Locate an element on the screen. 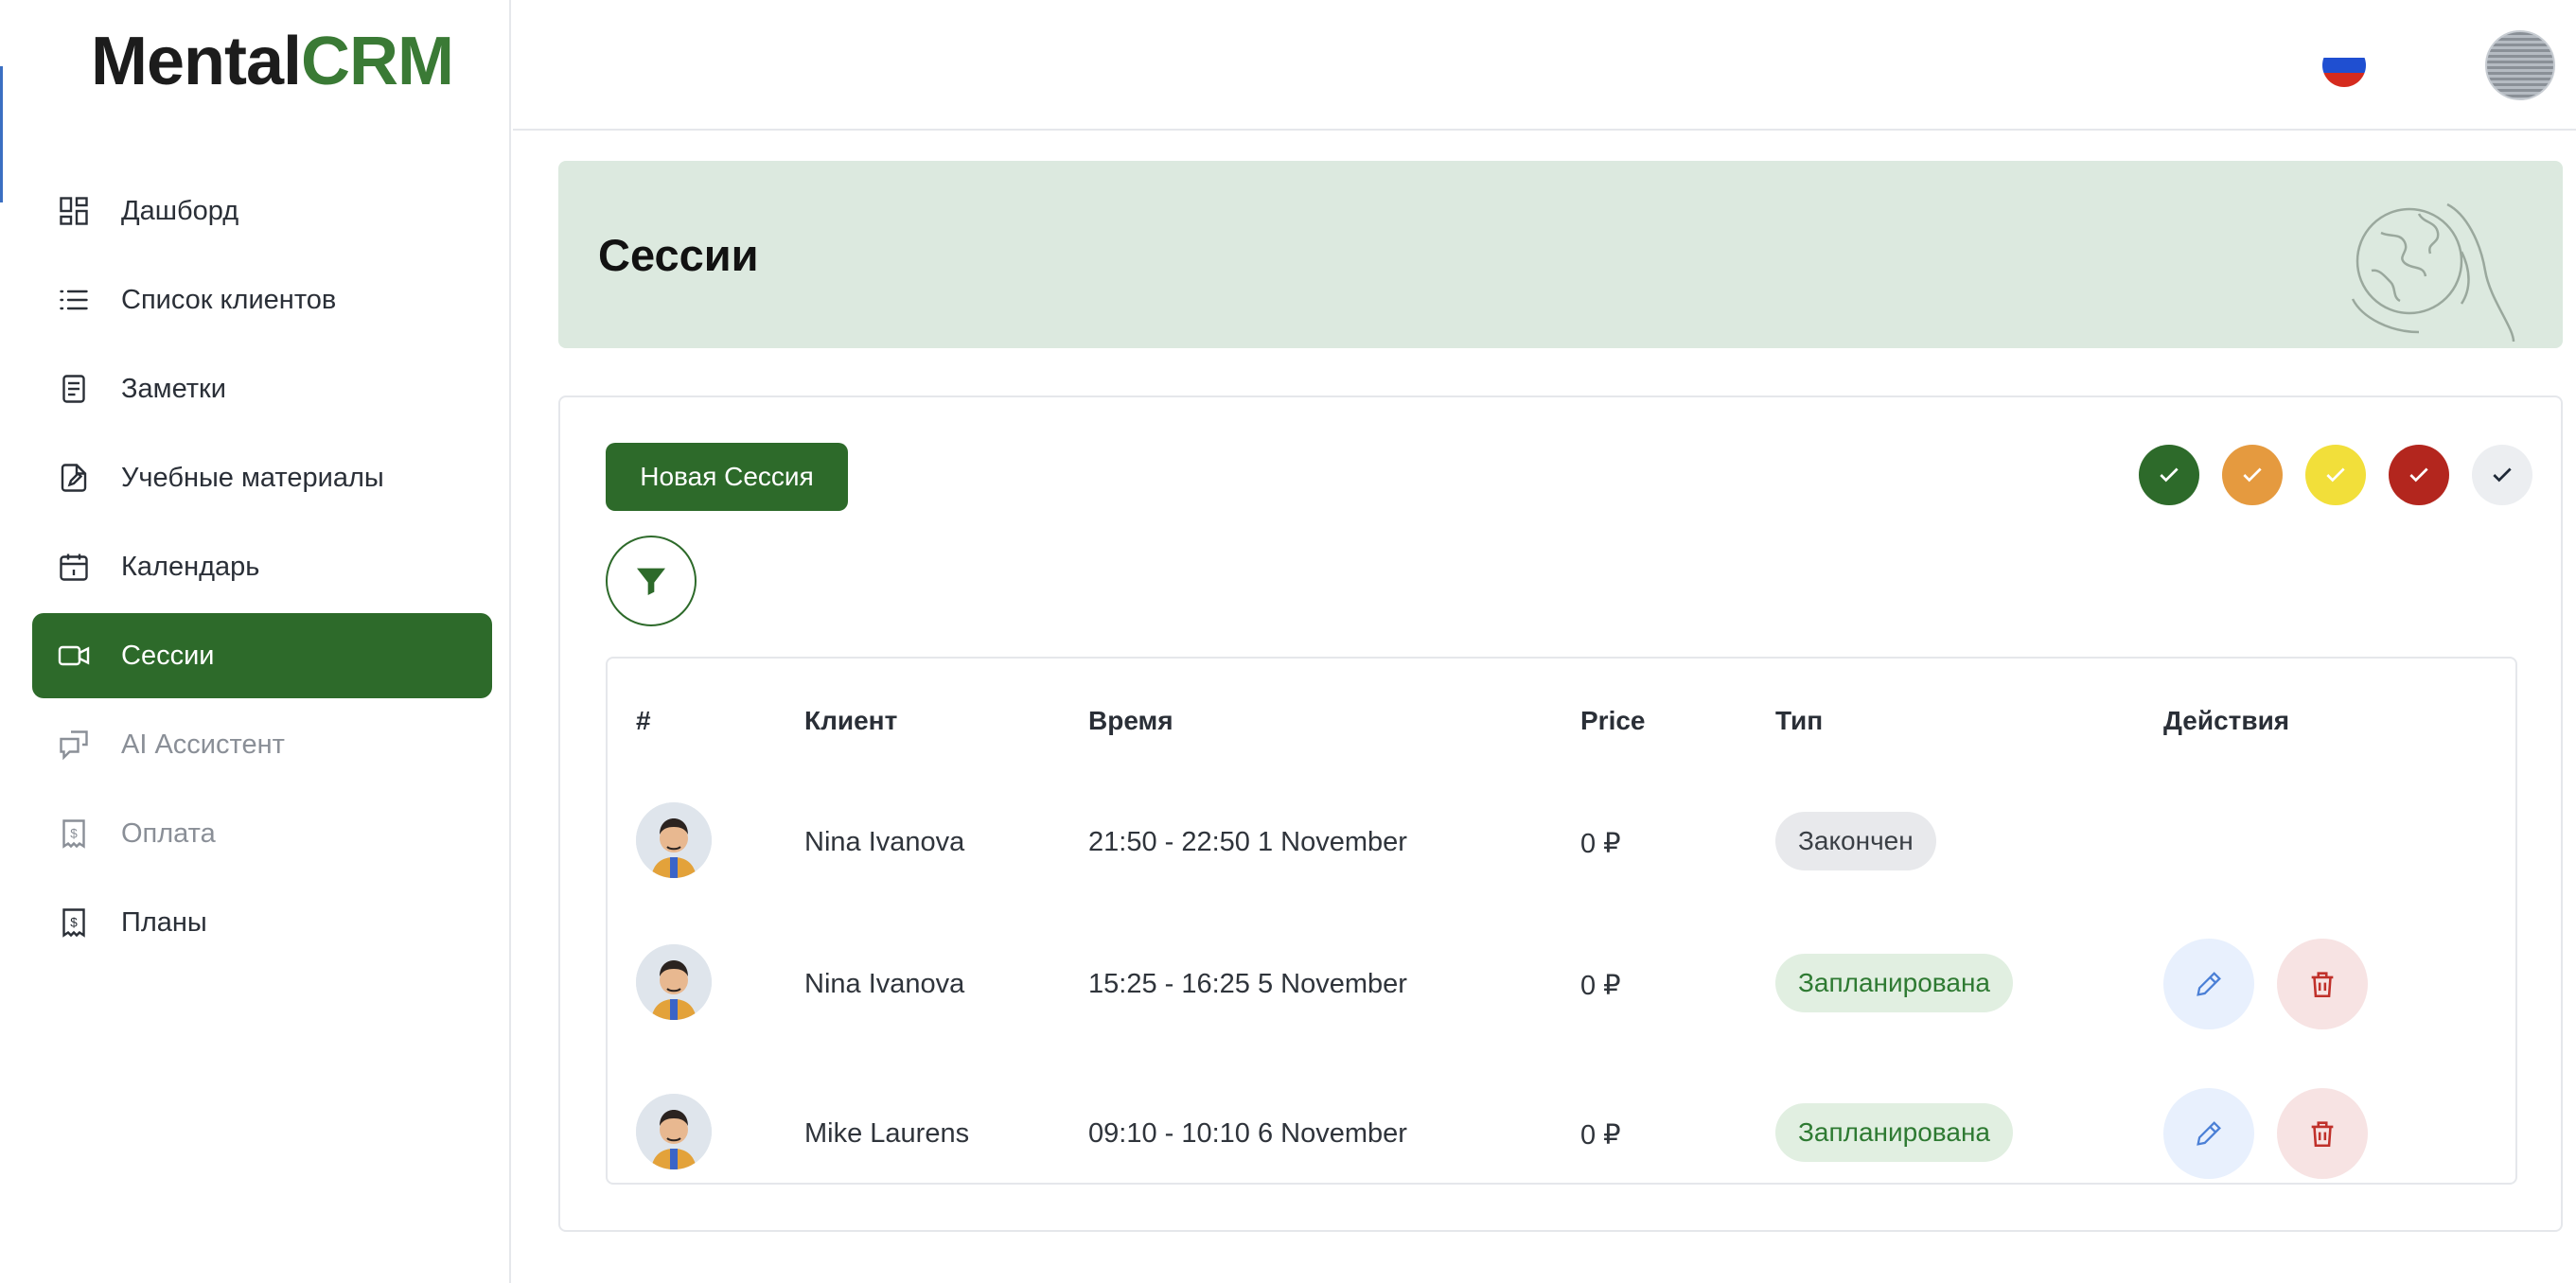  calendar-icon is located at coordinates (74, 568).